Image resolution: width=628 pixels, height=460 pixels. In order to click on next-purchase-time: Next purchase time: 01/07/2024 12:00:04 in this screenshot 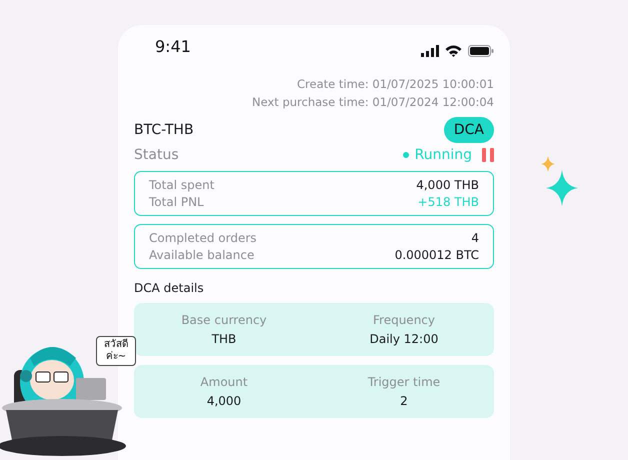, I will do `click(372, 102)`.